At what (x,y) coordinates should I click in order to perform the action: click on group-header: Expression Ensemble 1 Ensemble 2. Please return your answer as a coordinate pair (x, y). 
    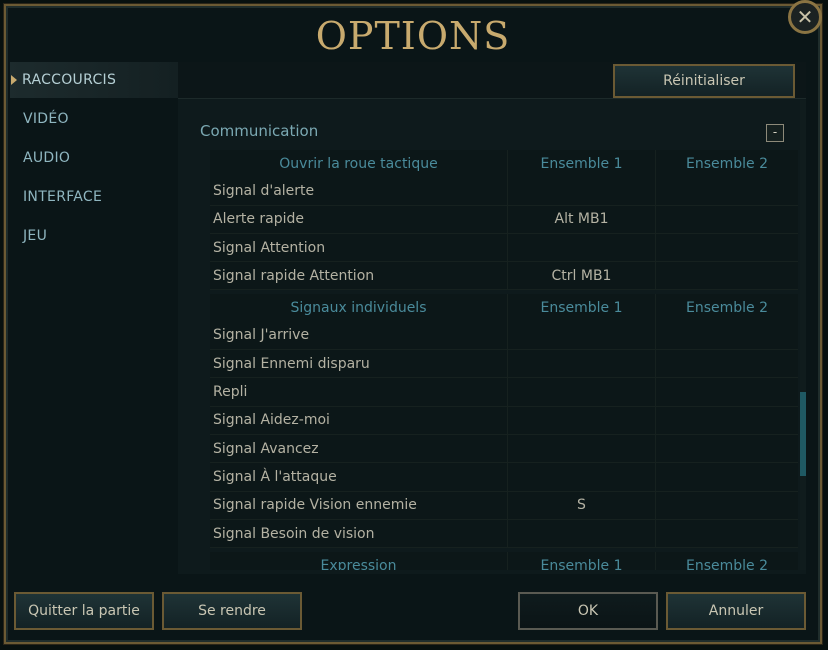
    Looking at the image, I should click on (504, 561).